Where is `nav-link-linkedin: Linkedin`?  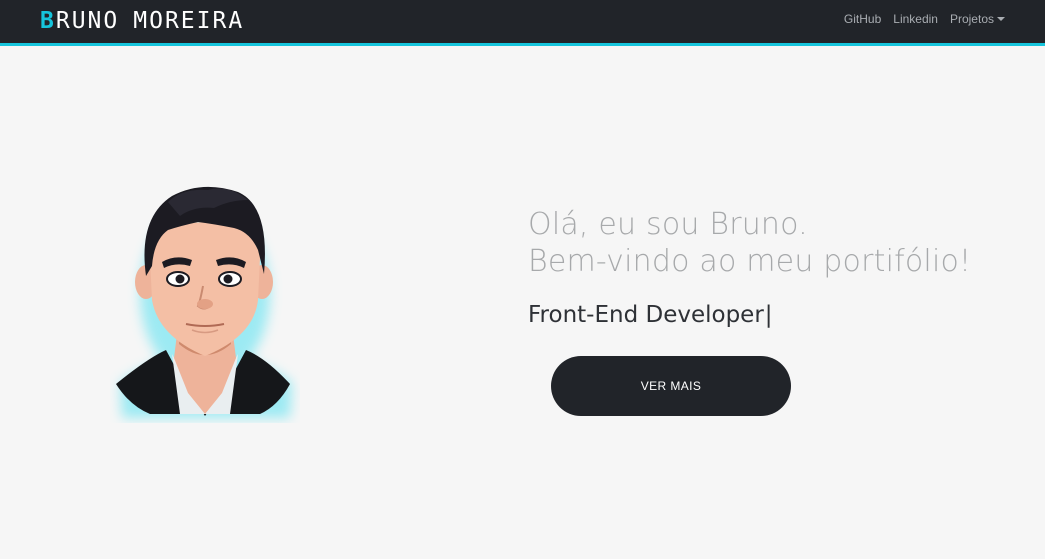 nav-link-linkedin: Linkedin is located at coordinates (915, 19).